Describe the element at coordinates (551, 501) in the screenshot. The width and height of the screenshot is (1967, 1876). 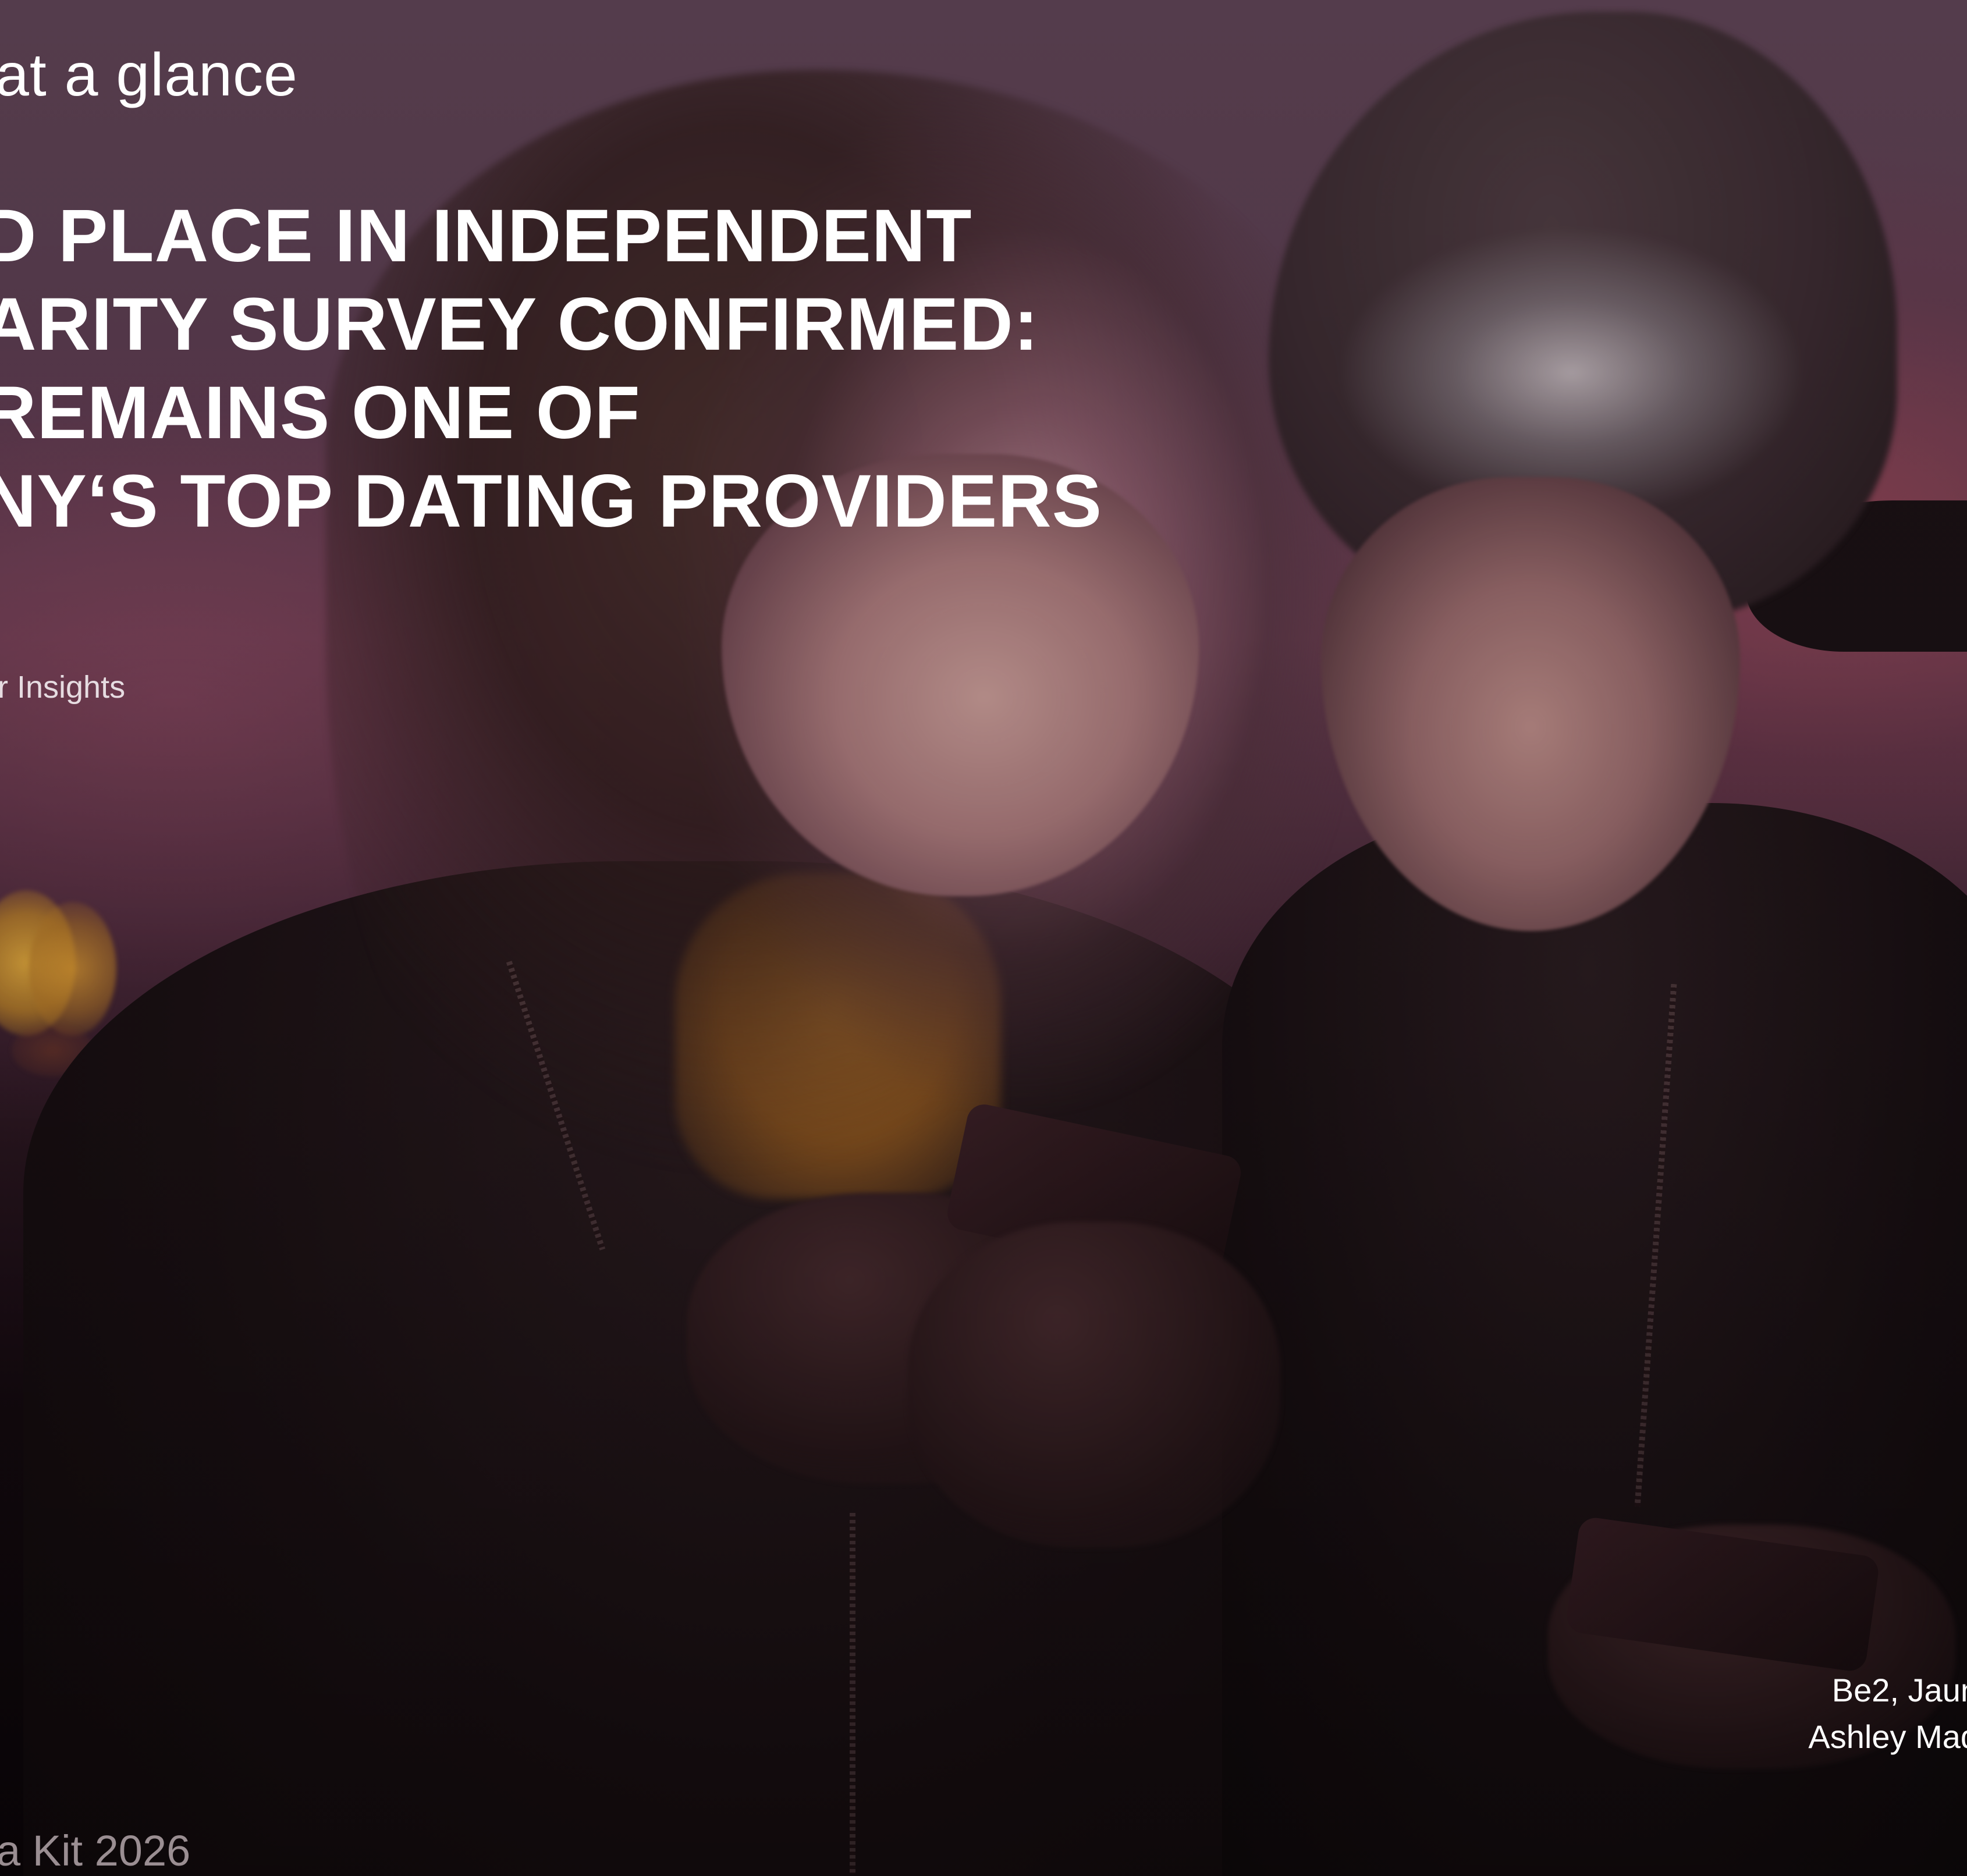
I see `headline-line: NY‘S TOP DATING PROVIDERS` at that location.